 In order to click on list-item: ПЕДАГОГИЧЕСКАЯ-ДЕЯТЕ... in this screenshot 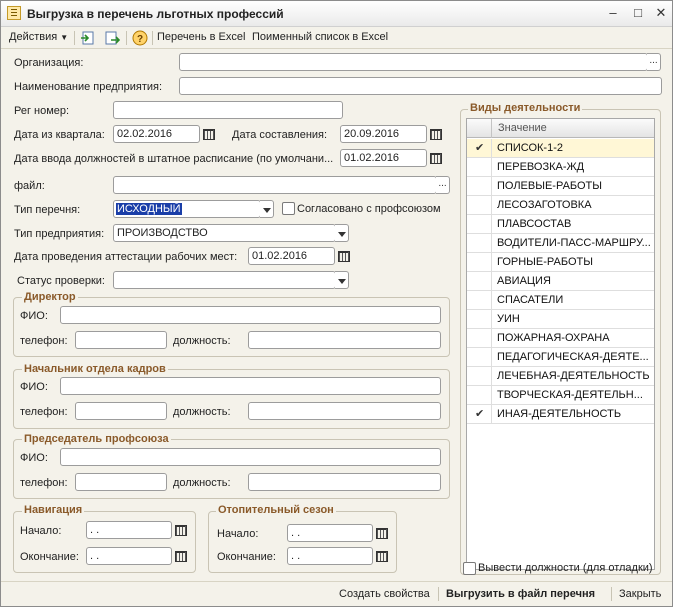, I will do `click(560, 357)`.